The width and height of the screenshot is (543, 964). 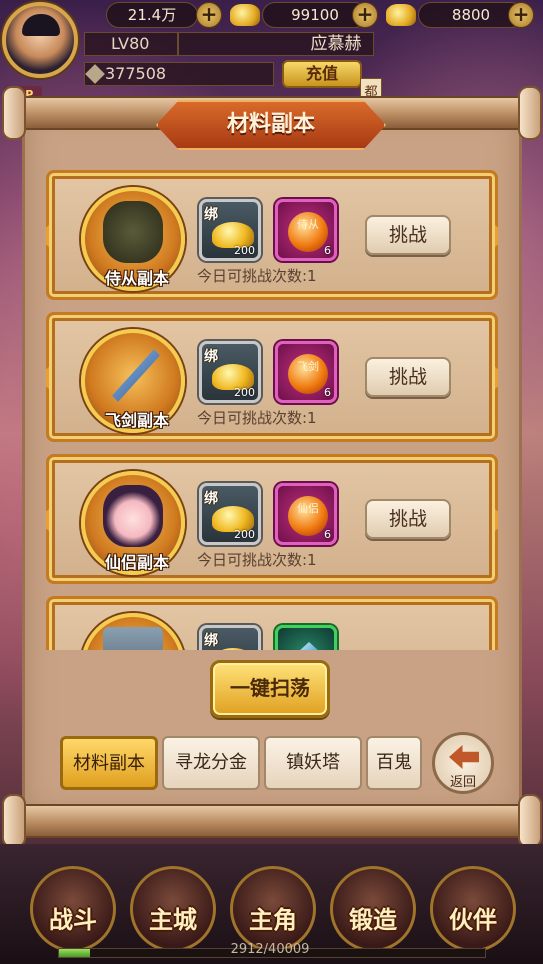 I want to click on anvil-icon, so click(x=133, y=638).